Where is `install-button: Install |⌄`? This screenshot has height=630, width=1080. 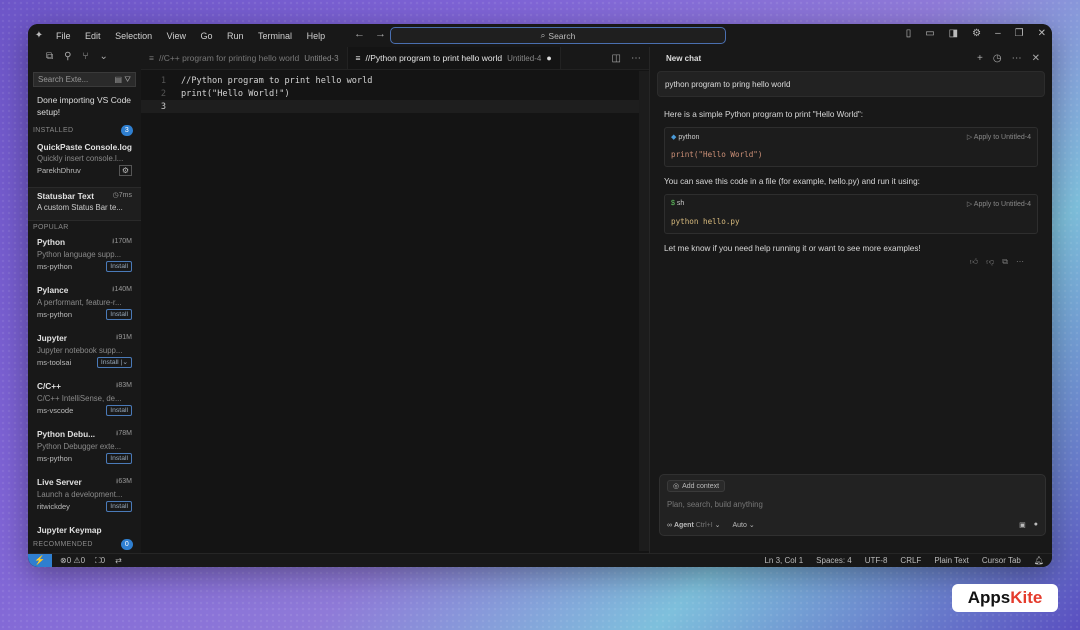
install-button: Install |⌄ is located at coordinates (114, 362).